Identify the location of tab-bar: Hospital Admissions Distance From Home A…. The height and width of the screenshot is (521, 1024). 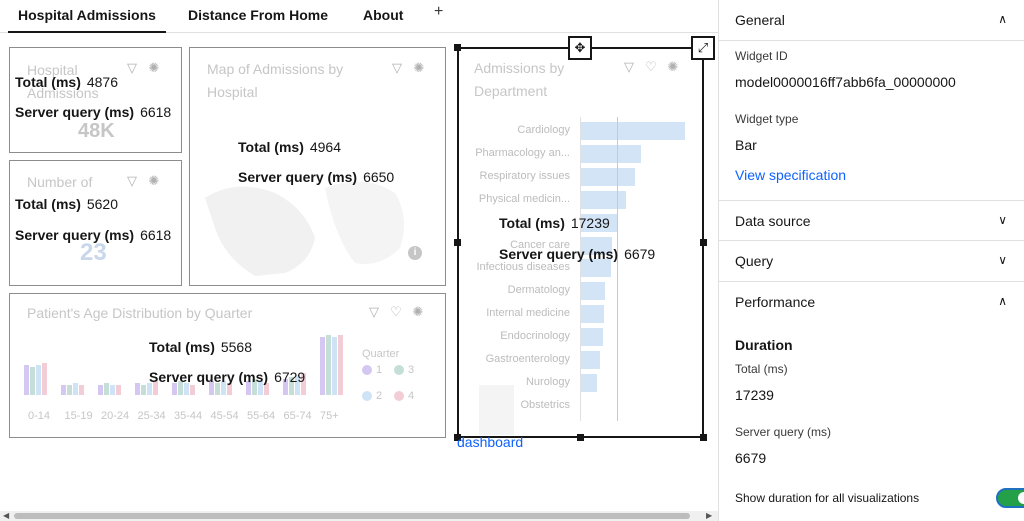
(359, 16).